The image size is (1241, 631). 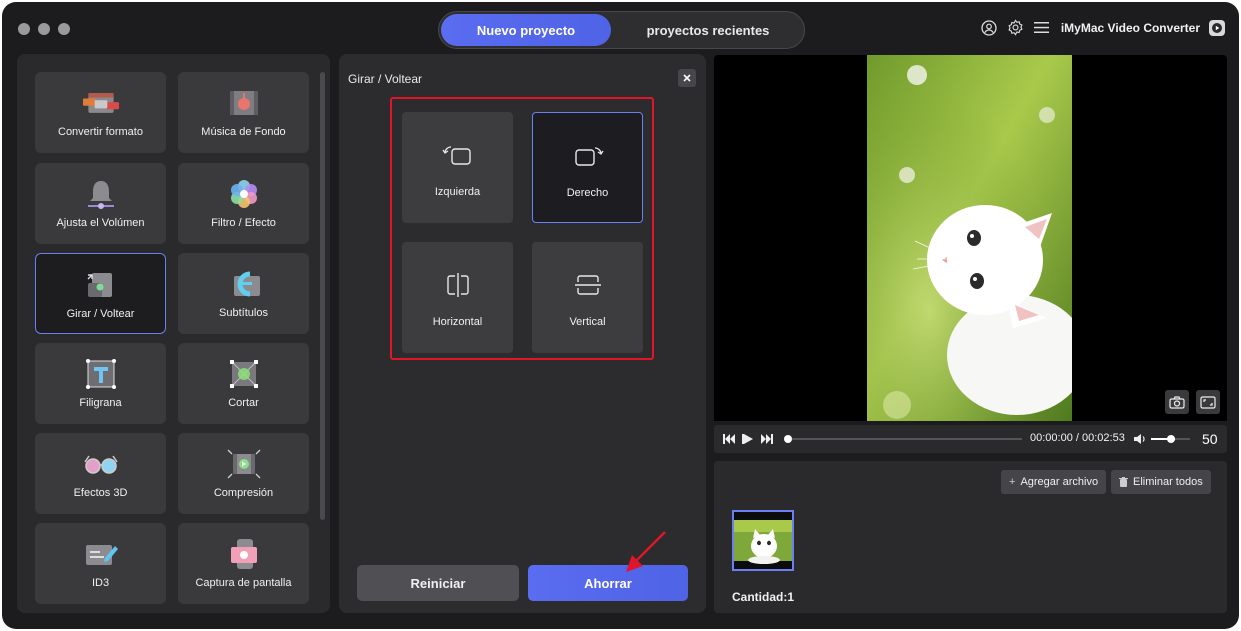 What do you see at coordinates (322, 296) in the screenshot?
I see `tools-scrollbar` at bounding box center [322, 296].